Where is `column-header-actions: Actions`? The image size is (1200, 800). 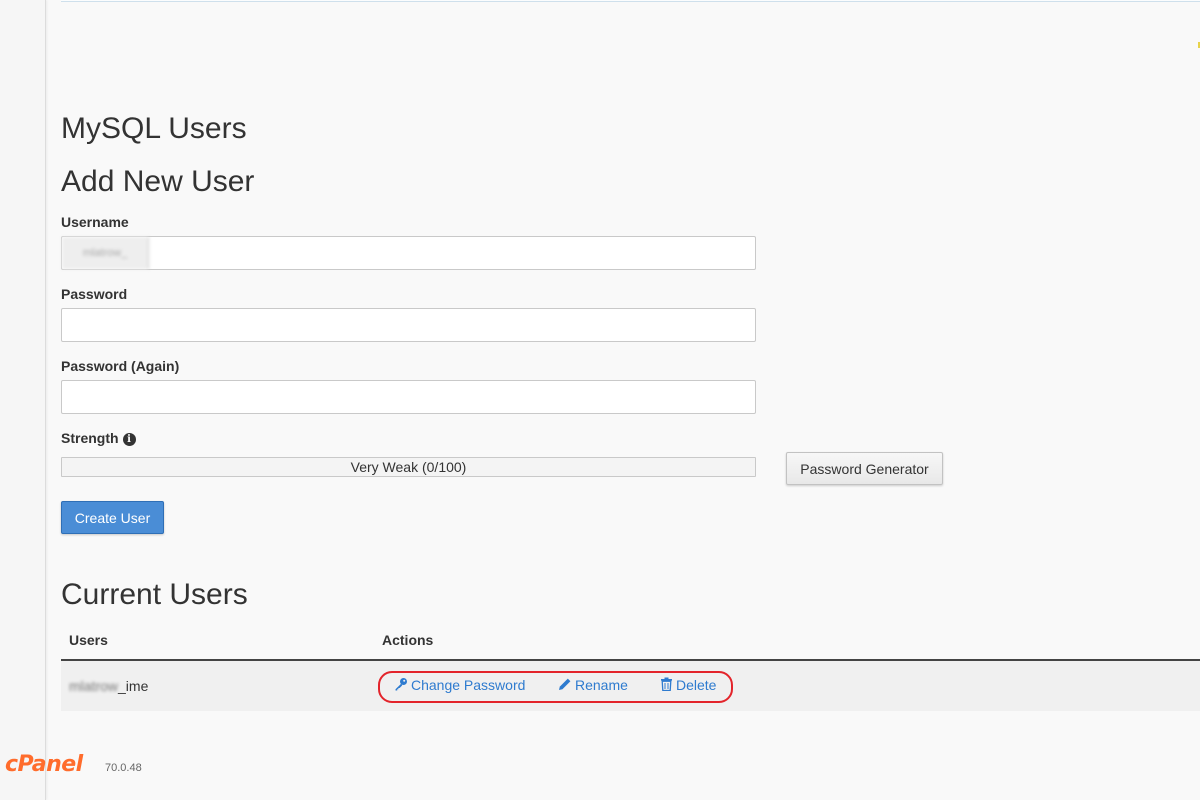
column-header-actions: Actions is located at coordinates (408, 640).